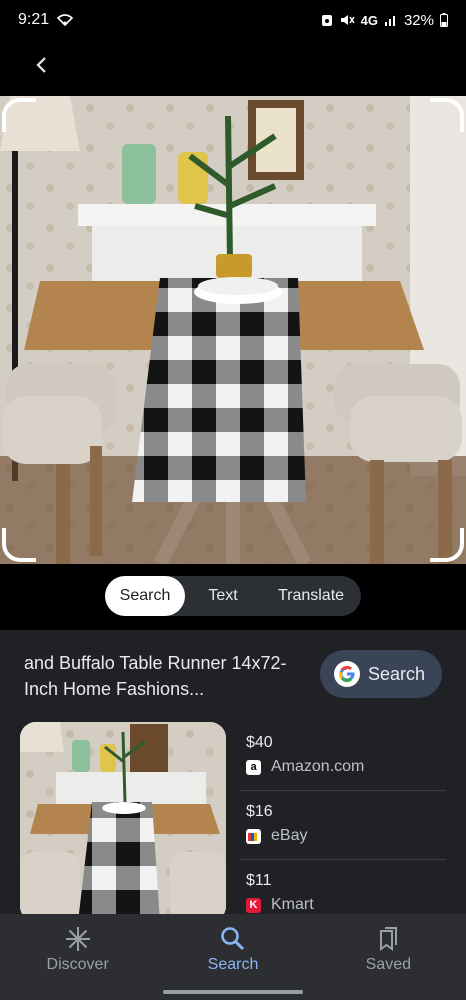  I want to click on crop-handle-top-right, so click(447, 115).